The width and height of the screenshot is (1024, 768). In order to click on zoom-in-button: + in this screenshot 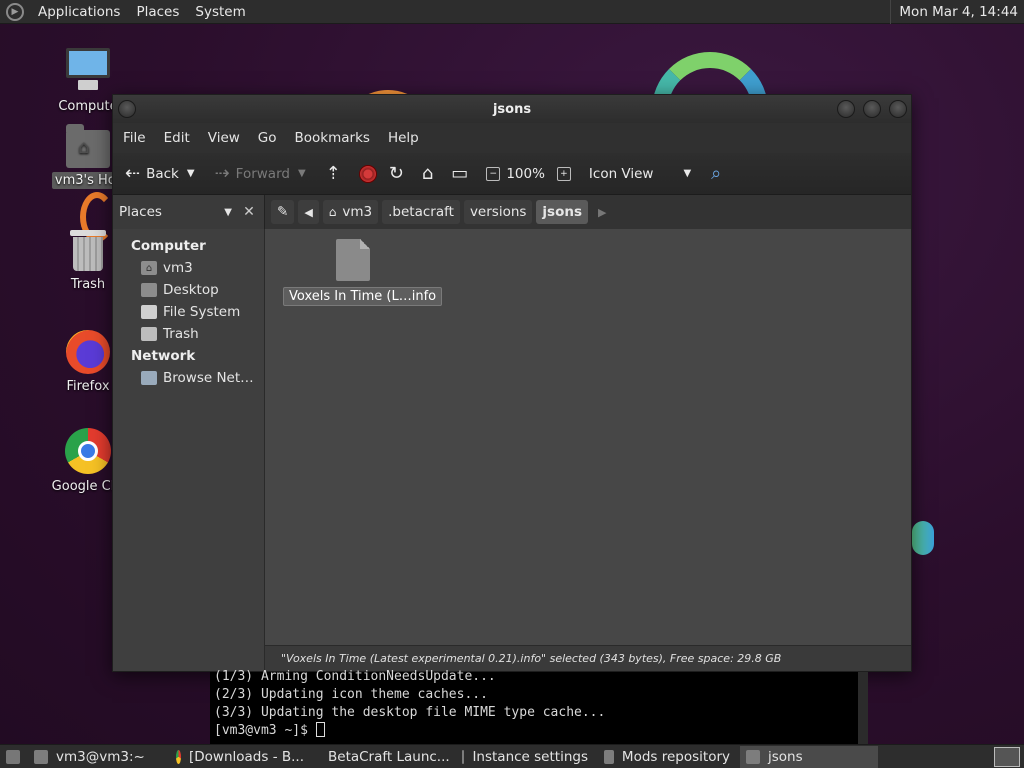, I will do `click(567, 174)`.